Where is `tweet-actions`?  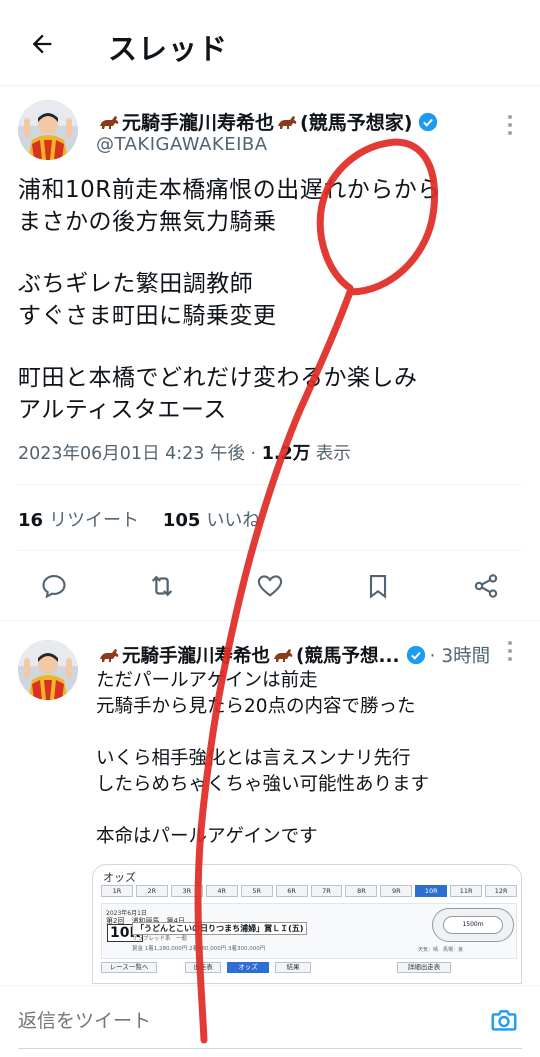 tweet-actions is located at coordinates (270, 587).